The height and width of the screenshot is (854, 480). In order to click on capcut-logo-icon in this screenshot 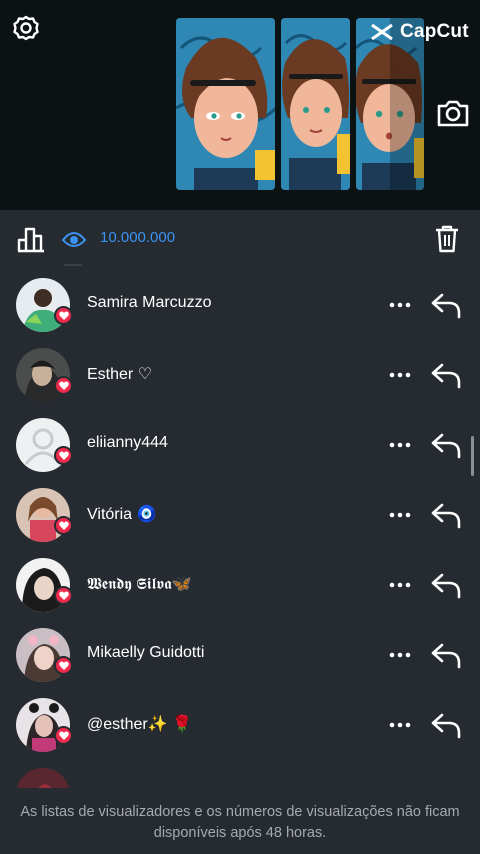, I will do `click(382, 32)`.